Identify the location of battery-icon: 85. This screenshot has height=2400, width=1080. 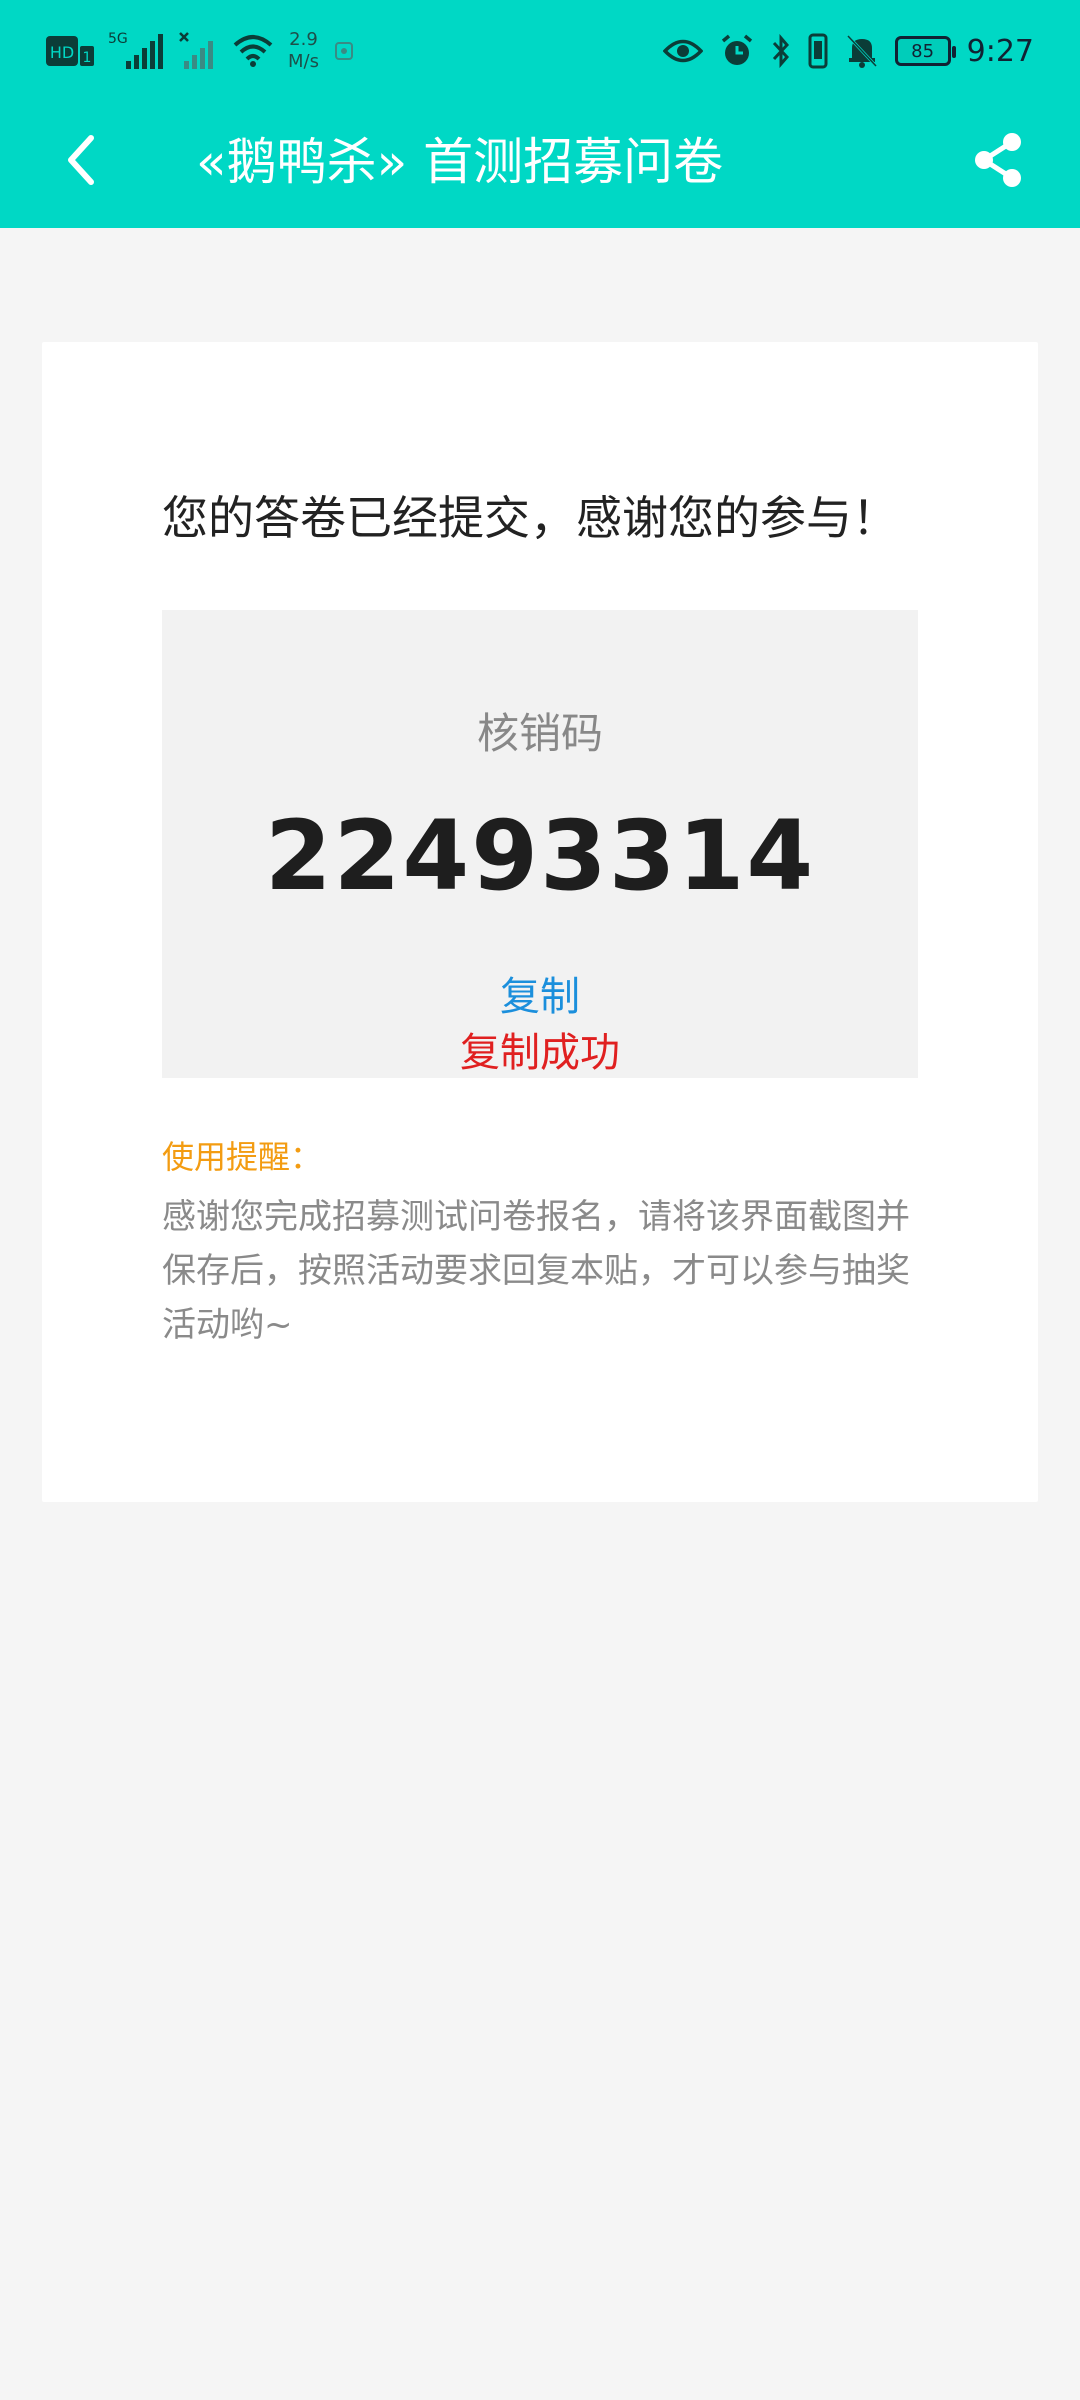
(925, 51).